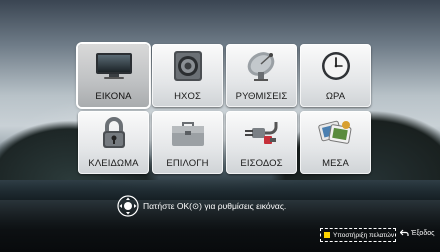 The height and width of the screenshot is (252, 440). Describe the element at coordinates (335, 163) in the screenshot. I see `menu-item-label: ΜΕΣΑ` at that location.